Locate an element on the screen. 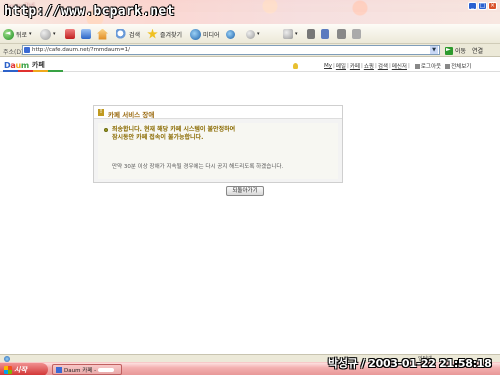 The height and width of the screenshot is (375, 500). mail-button: ▾ is located at coordinates (253, 34).